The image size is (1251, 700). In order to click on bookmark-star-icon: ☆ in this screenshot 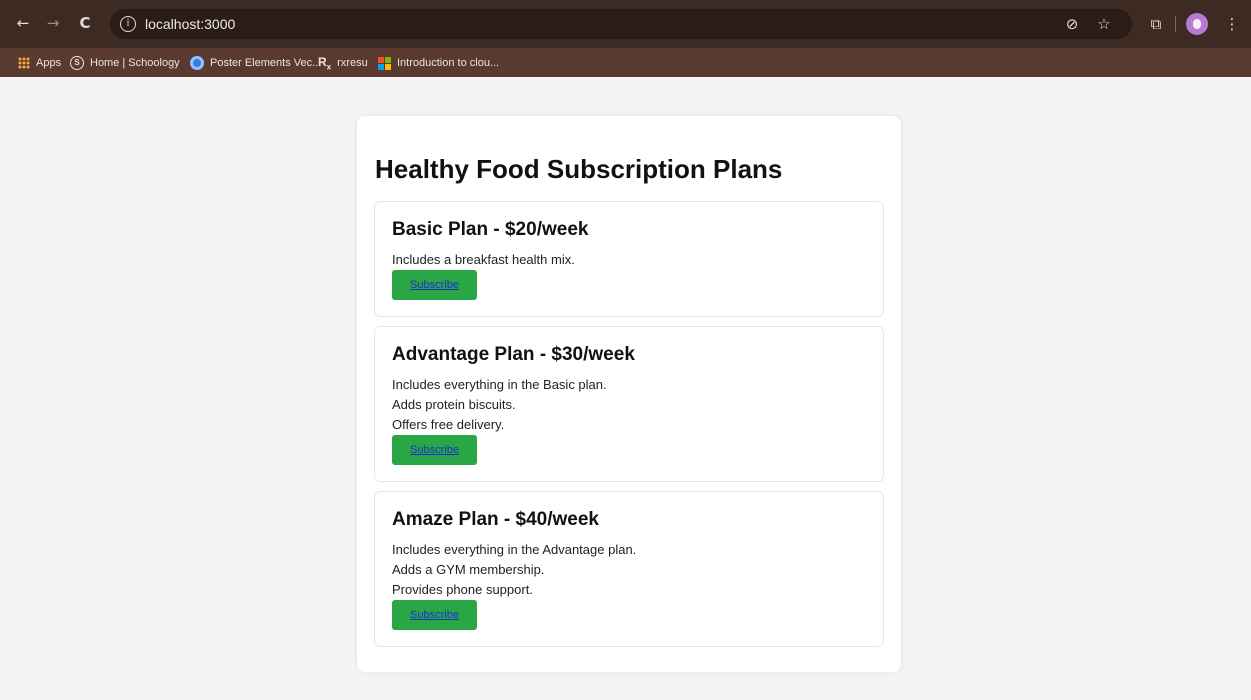, I will do `click(1104, 24)`.